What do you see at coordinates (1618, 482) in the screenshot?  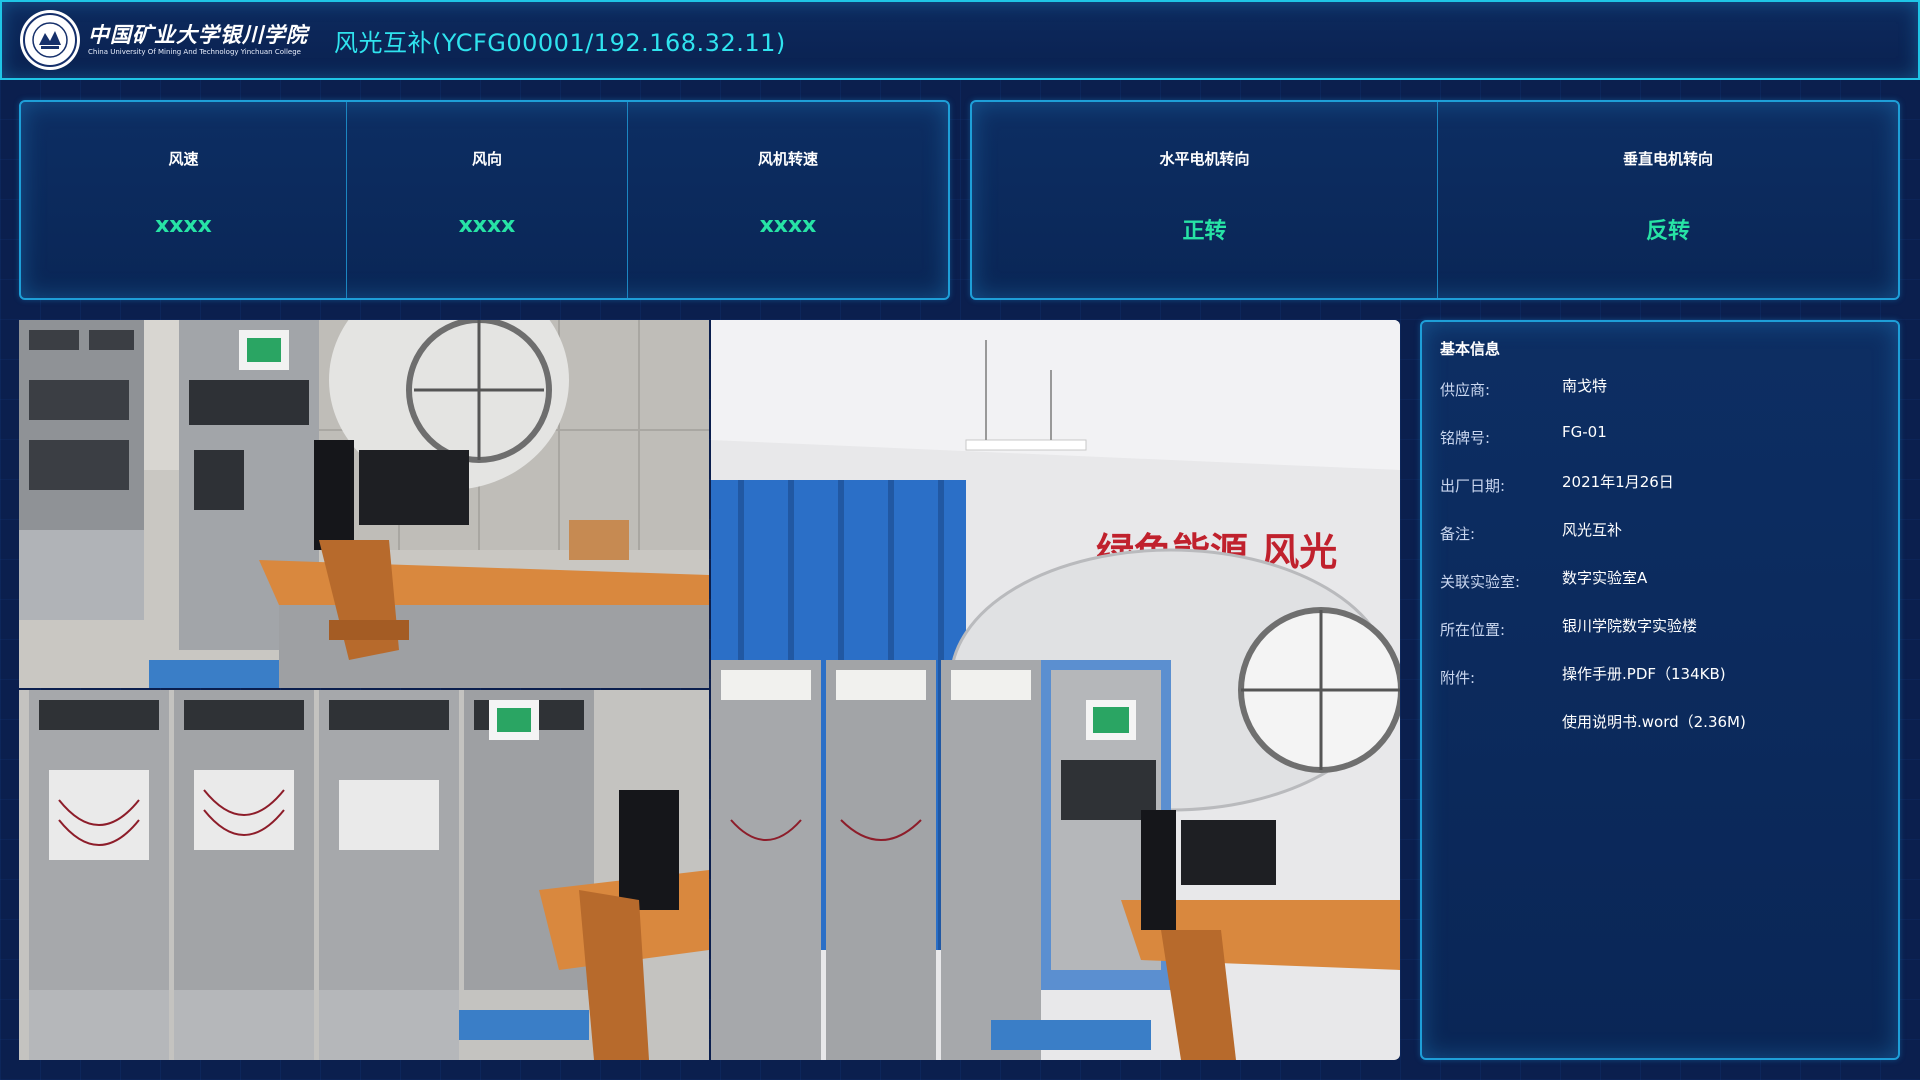 I see `info-value: 2021年1月26日` at bounding box center [1618, 482].